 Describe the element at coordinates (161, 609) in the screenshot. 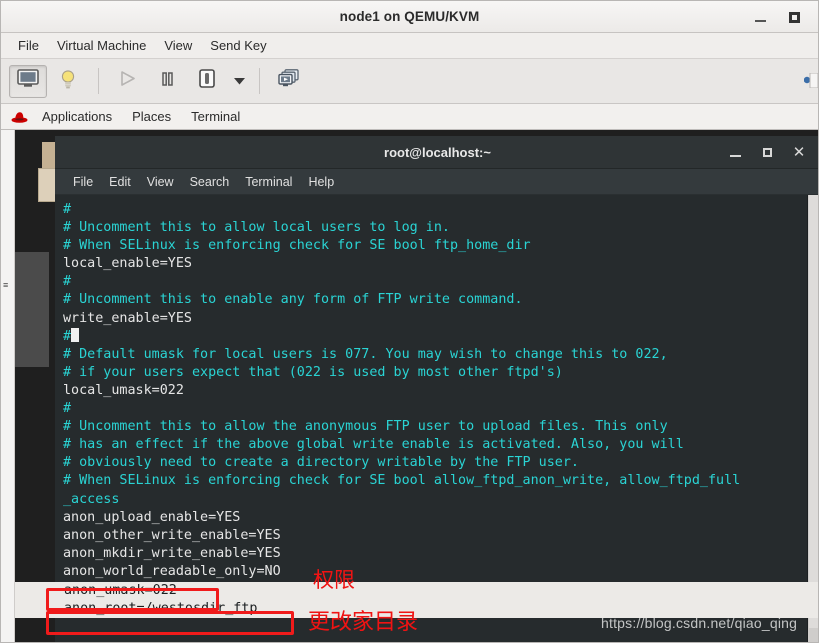

I see `terminal-line-highlighted: anon_root=/westosdir_ftp` at that location.